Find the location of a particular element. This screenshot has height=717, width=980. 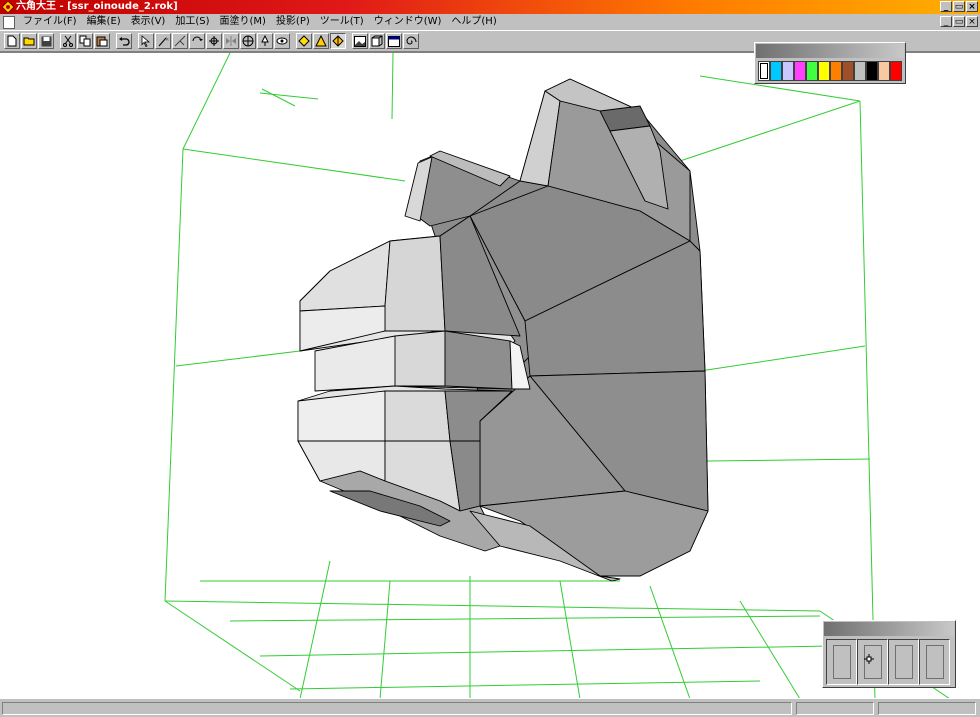

swatch-brown is located at coordinates (848, 71).